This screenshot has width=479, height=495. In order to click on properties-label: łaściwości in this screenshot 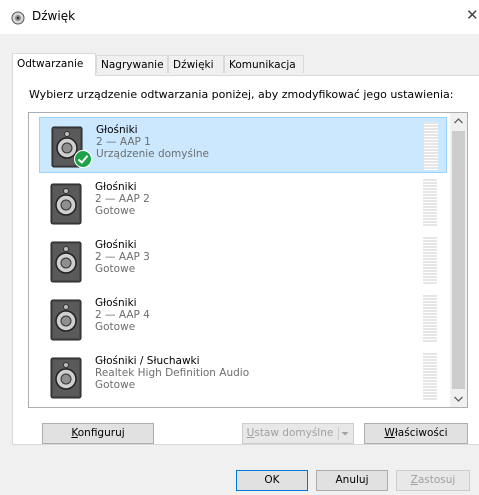, I will do `click(421, 433)`.